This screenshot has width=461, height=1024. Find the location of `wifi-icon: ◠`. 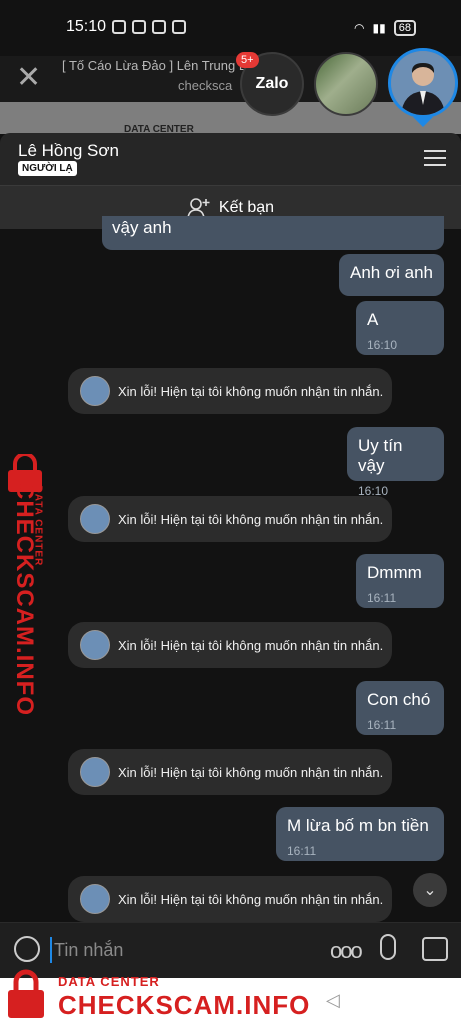

wifi-icon: ◠ is located at coordinates (359, 28).